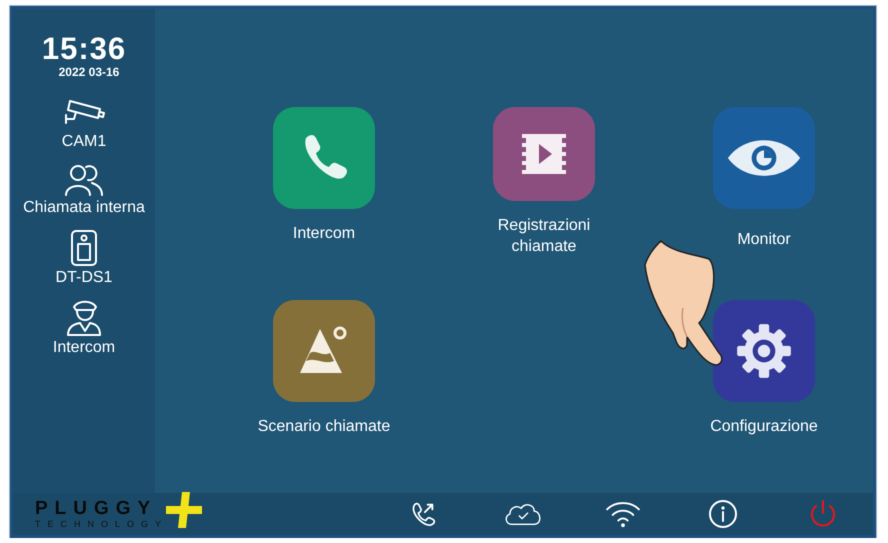 This screenshot has height=543, width=888. Describe the element at coordinates (544, 236) in the screenshot. I see `app-label: Registrazioni chiamate` at that location.